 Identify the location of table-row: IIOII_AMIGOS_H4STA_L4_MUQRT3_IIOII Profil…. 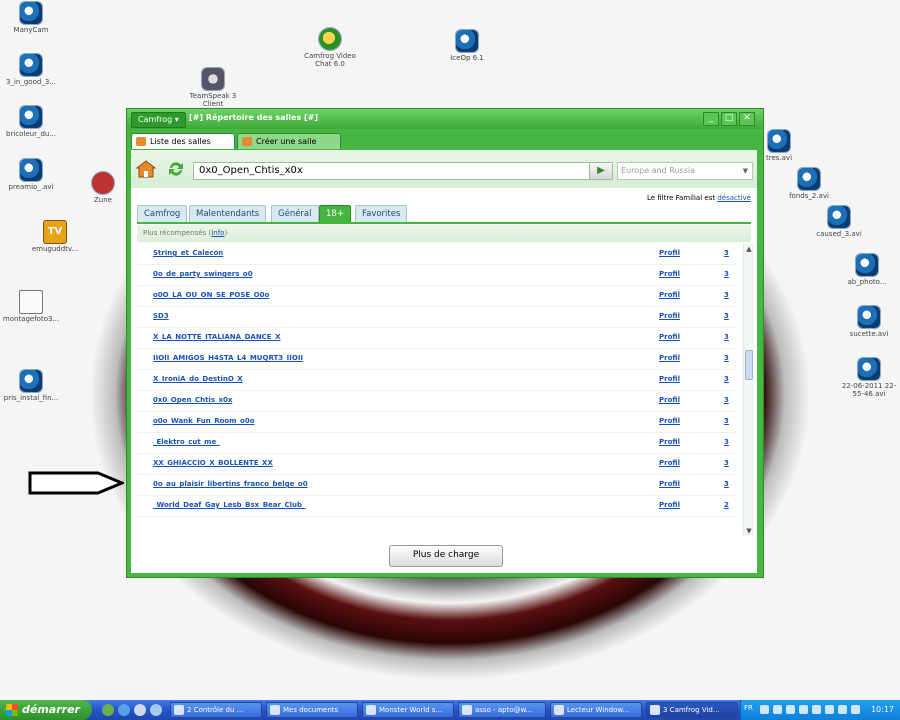
(437, 359).